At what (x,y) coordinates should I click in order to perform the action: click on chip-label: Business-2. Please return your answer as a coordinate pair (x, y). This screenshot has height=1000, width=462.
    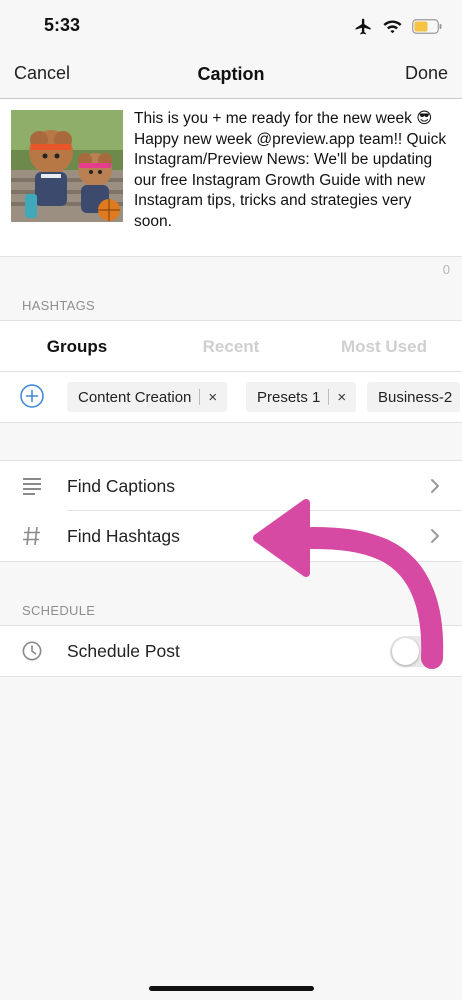
    Looking at the image, I should click on (415, 397).